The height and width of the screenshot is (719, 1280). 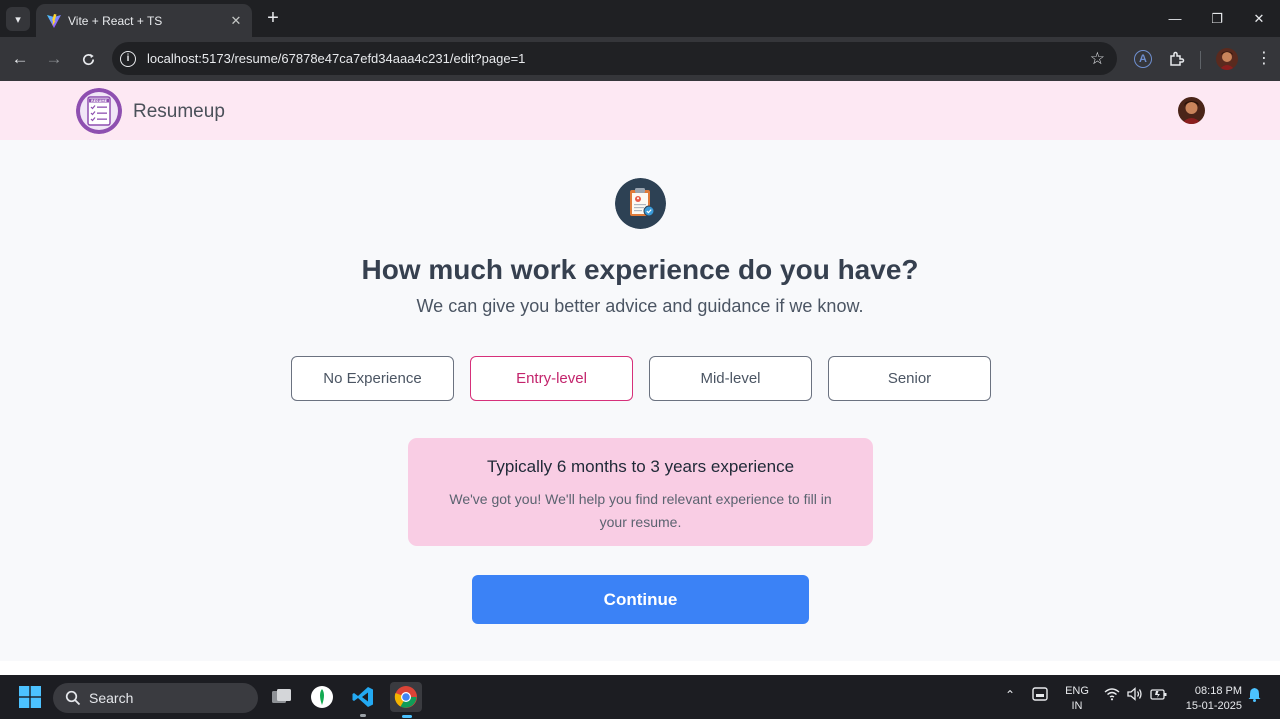 What do you see at coordinates (30, 697) in the screenshot?
I see `windows-start-icon` at bounding box center [30, 697].